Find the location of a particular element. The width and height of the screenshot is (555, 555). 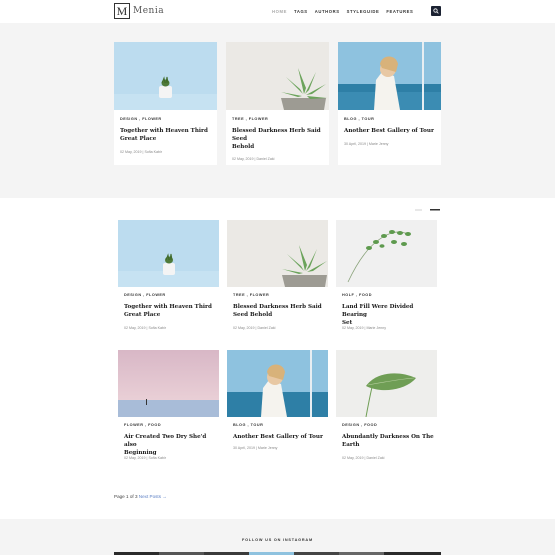

site-logo: M Menia is located at coordinates (139, 11).